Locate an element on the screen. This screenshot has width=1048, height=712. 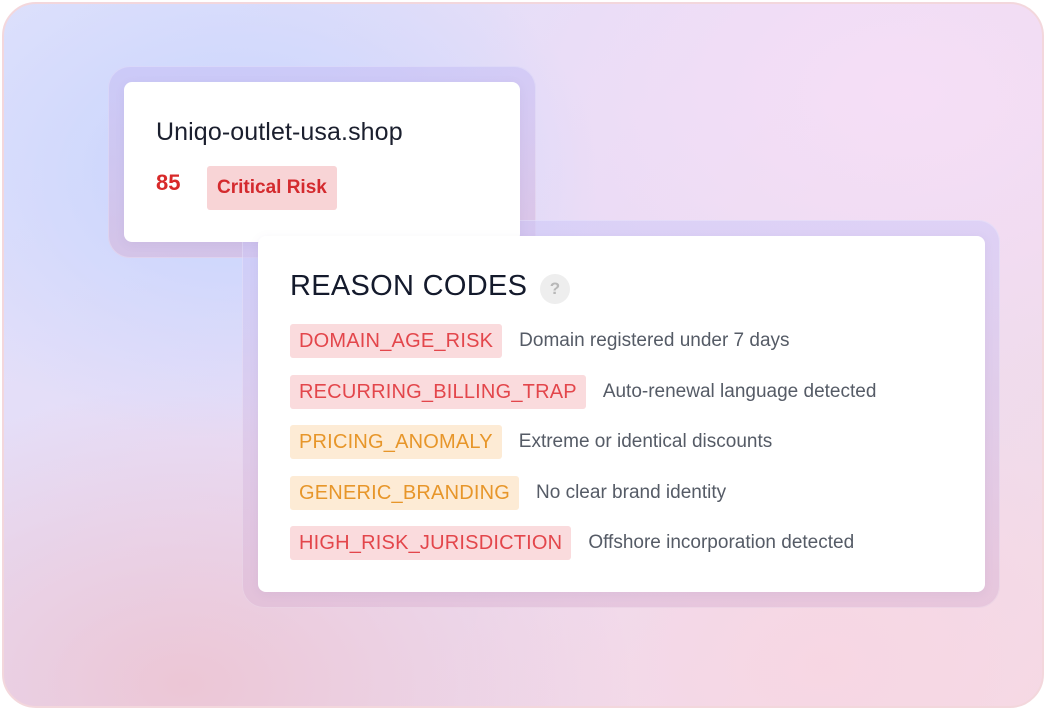
reason-code-description: Offshore incorporation detected is located at coordinates (721, 542).